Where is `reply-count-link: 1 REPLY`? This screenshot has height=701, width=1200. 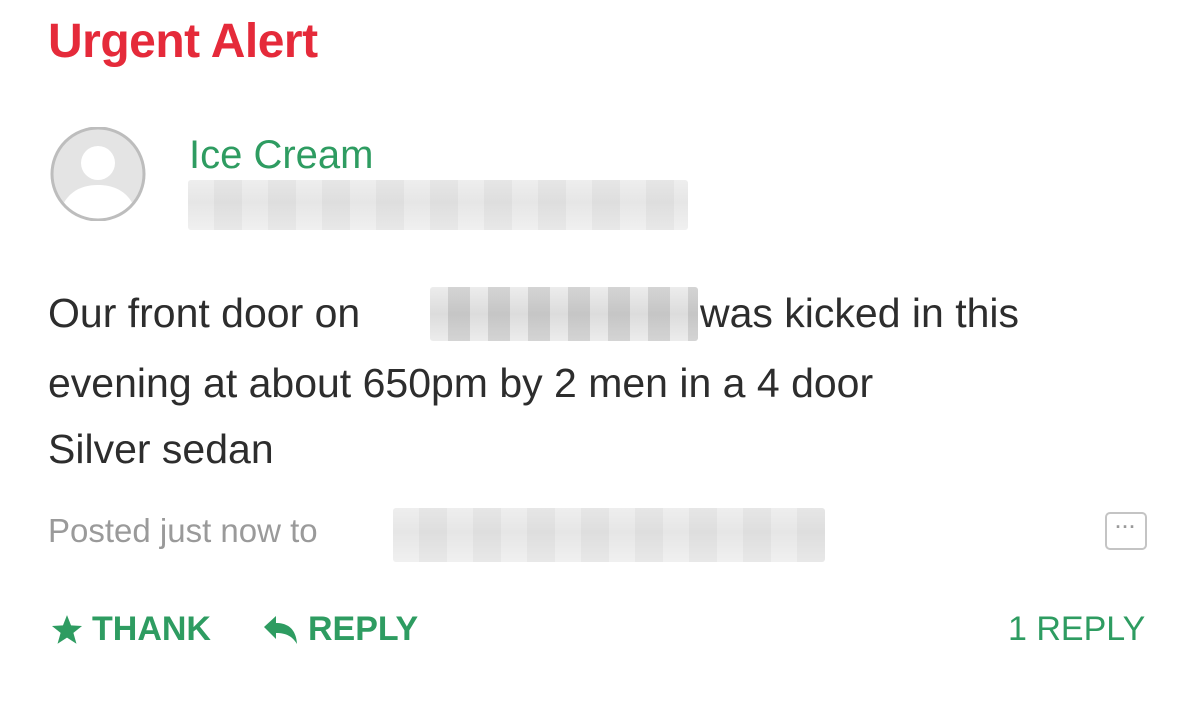
reply-count-link: 1 REPLY is located at coordinates (1076, 629).